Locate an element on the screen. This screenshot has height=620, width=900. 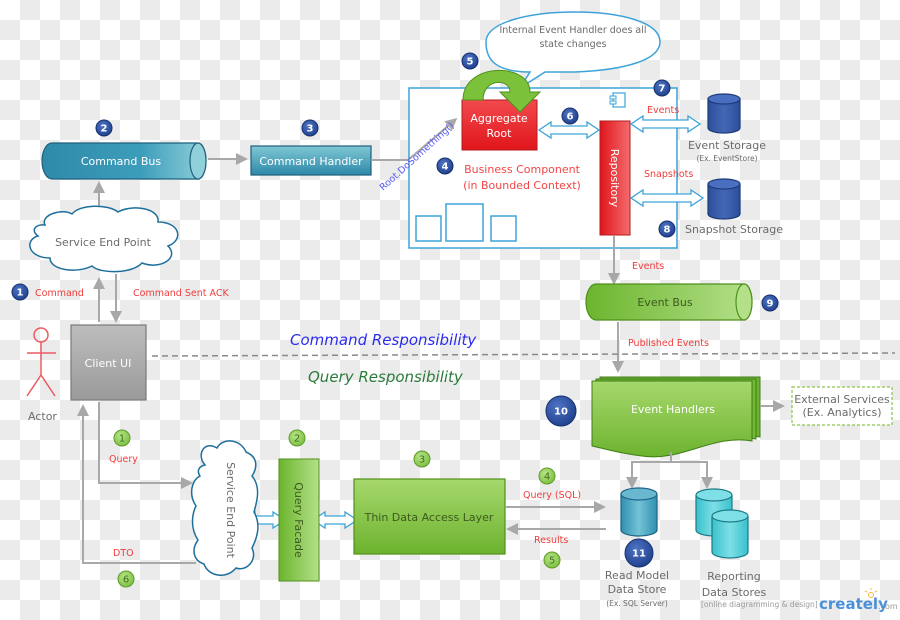
query-facade: Query Facade is located at coordinates (299, 520).